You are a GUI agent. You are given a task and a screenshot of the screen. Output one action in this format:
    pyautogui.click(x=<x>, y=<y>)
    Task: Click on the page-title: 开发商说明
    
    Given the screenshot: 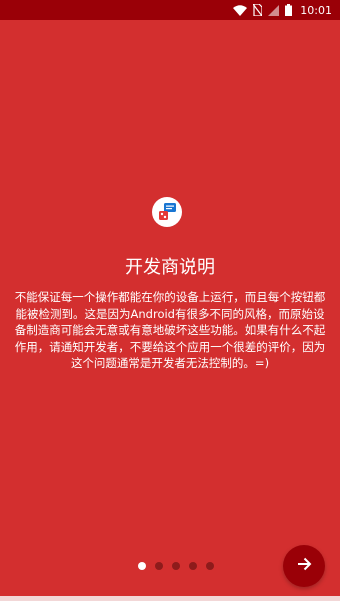 What is the action you would take?
    pyautogui.click(x=170, y=267)
    